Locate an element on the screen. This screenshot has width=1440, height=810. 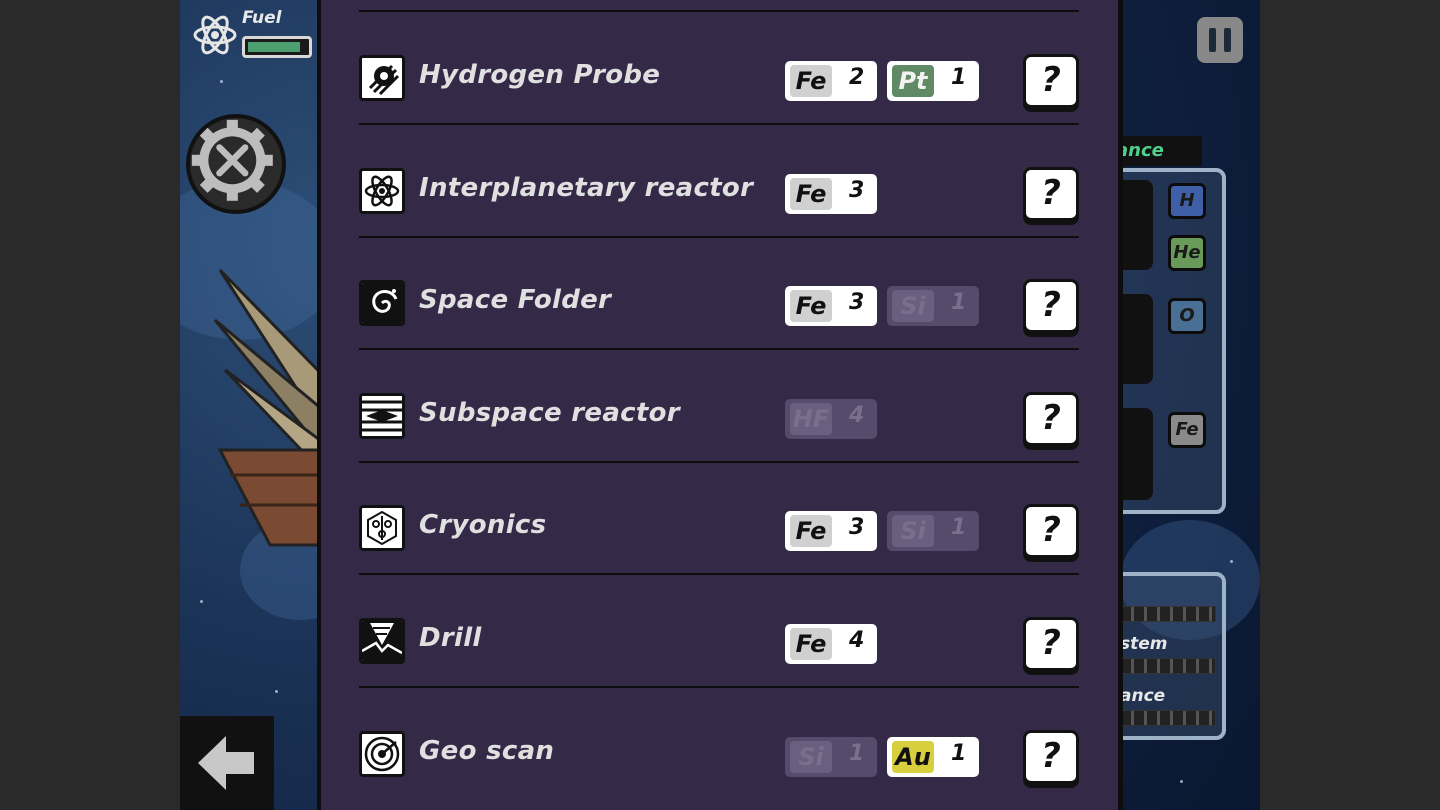
drill-icon is located at coordinates (382, 641).